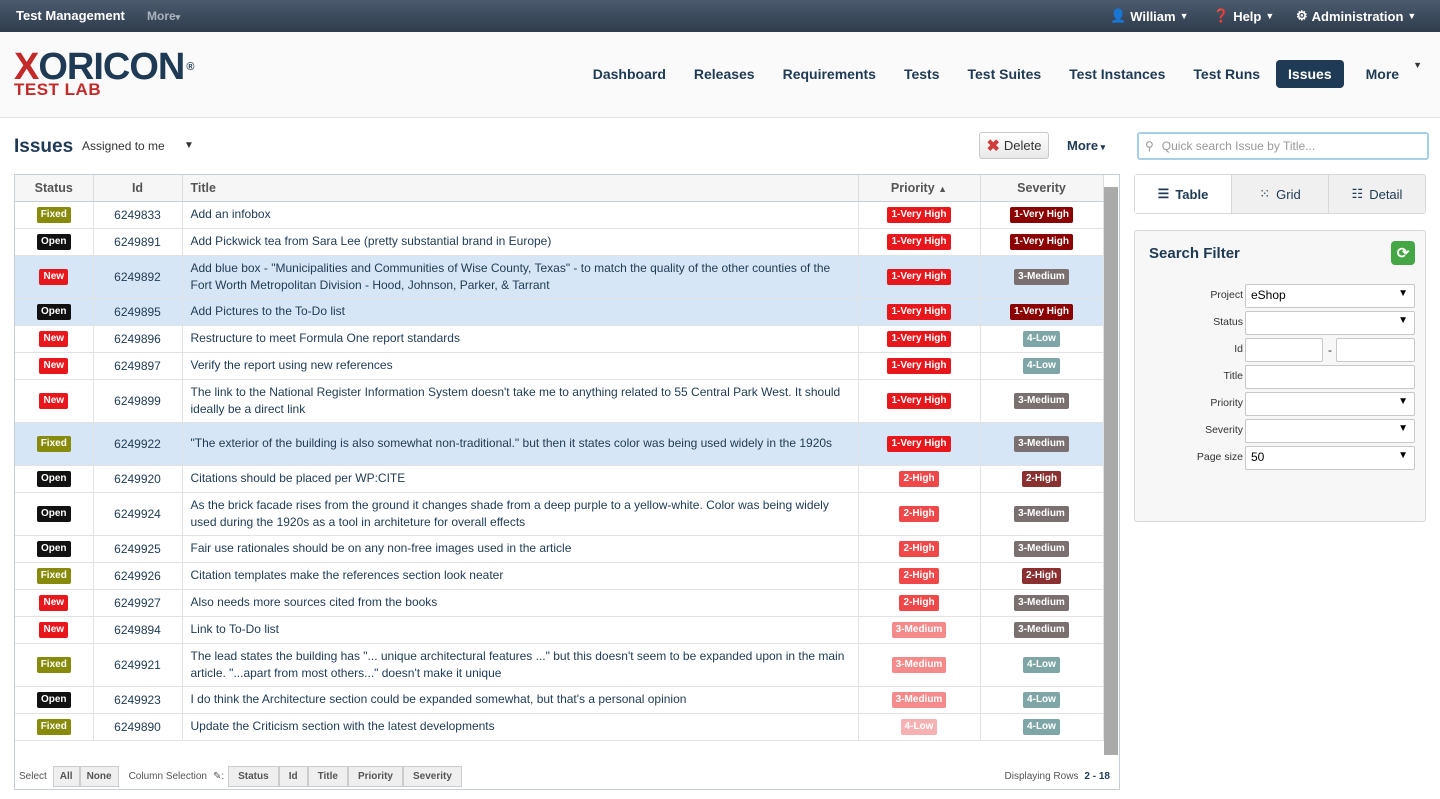  I want to click on id-cell: 6249890, so click(138, 727).